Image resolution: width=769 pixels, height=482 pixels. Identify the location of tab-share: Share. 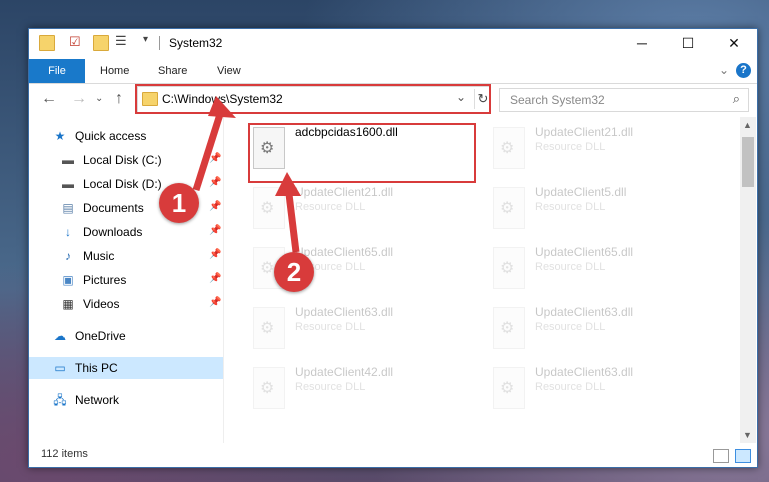
(172, 71).